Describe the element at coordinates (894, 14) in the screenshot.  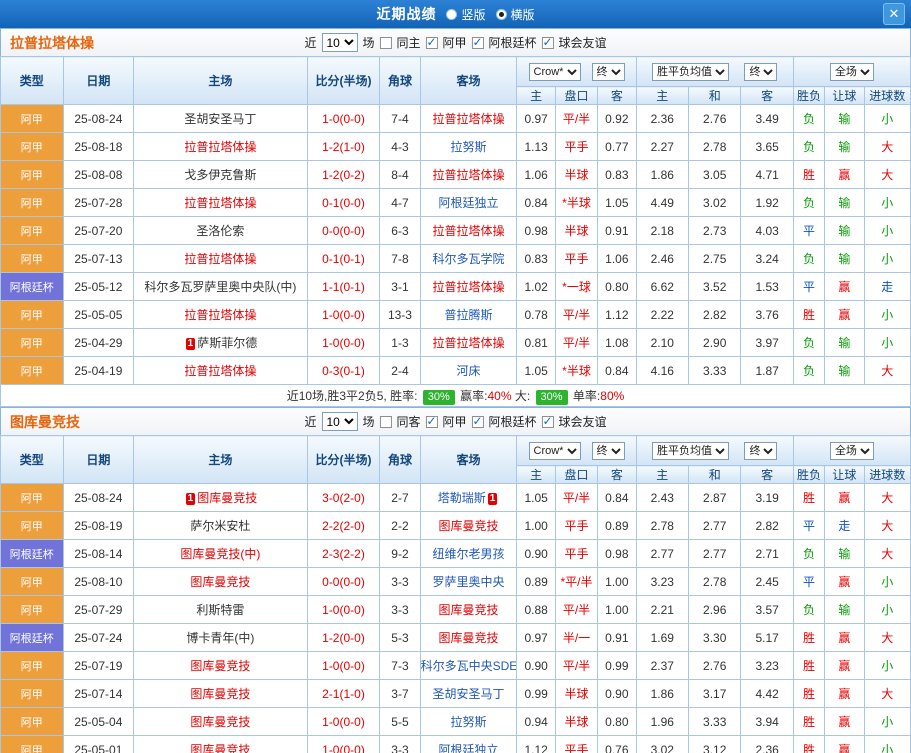
I see `close-icon: ✕` at that location.